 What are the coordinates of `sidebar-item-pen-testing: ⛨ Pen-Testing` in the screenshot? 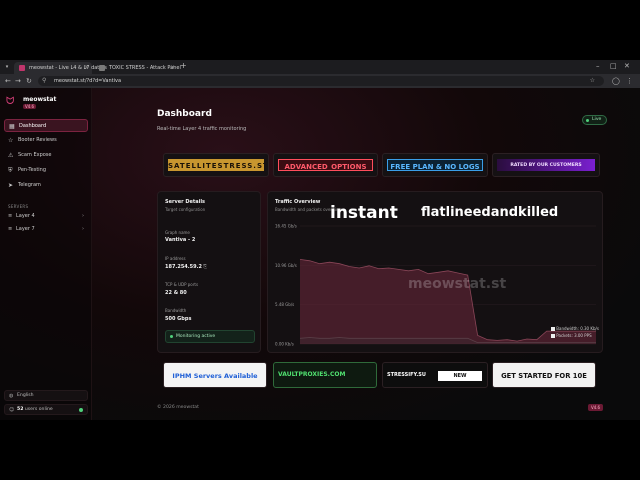 It's located at (46, 170).